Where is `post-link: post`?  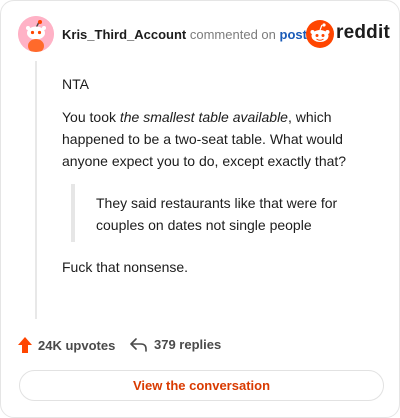 post-link: post is located at coordinates (293, 34).